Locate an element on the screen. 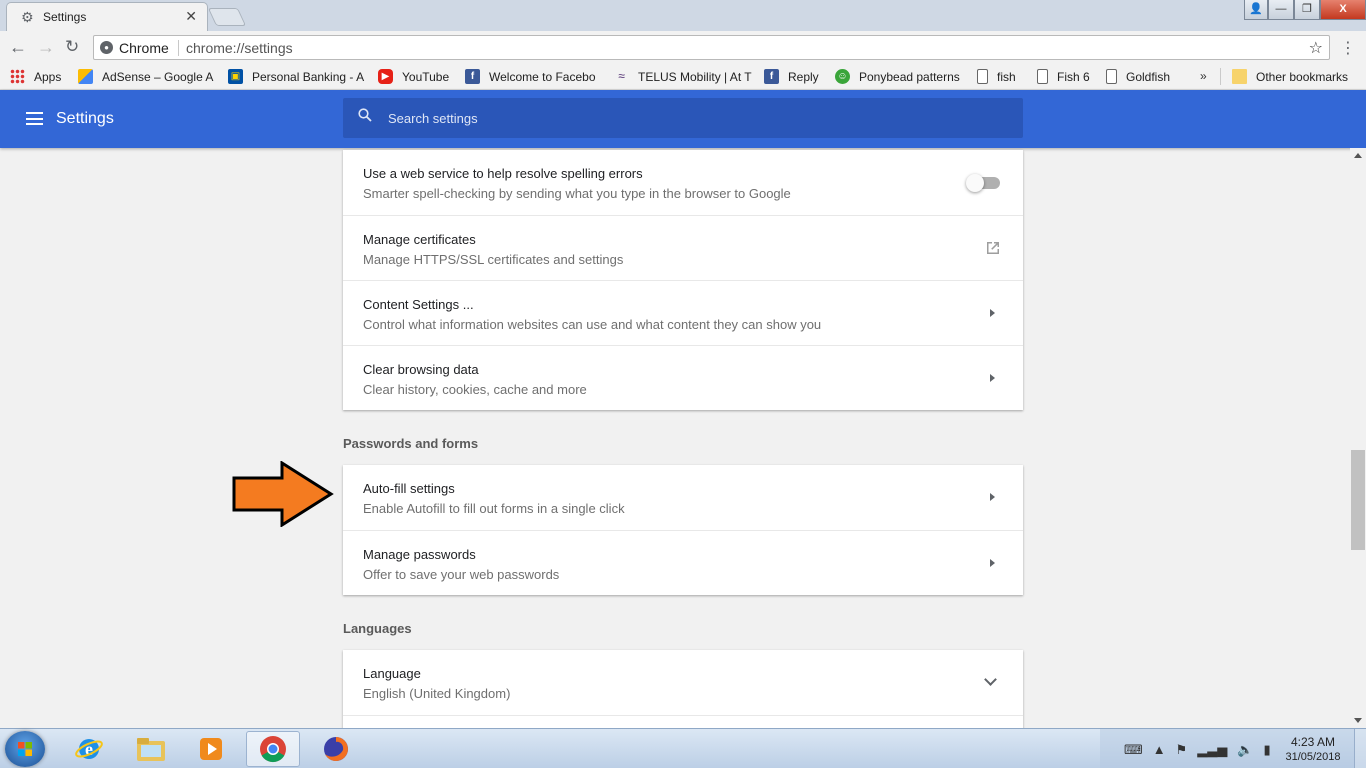 This screenshot has width=1366, height=768. bookmark-label: Ponybead patterns is located at coordinates (909, 76).